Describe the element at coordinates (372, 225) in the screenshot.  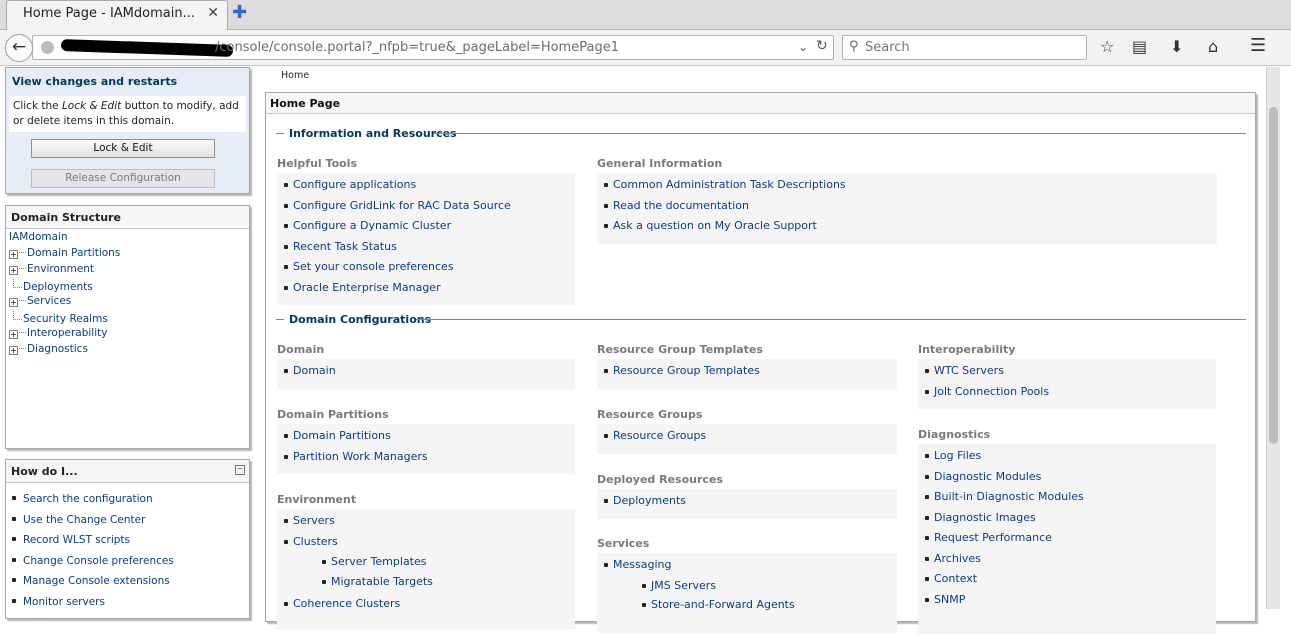
I see `link: Configure a Dynamic Cluster` at that location.